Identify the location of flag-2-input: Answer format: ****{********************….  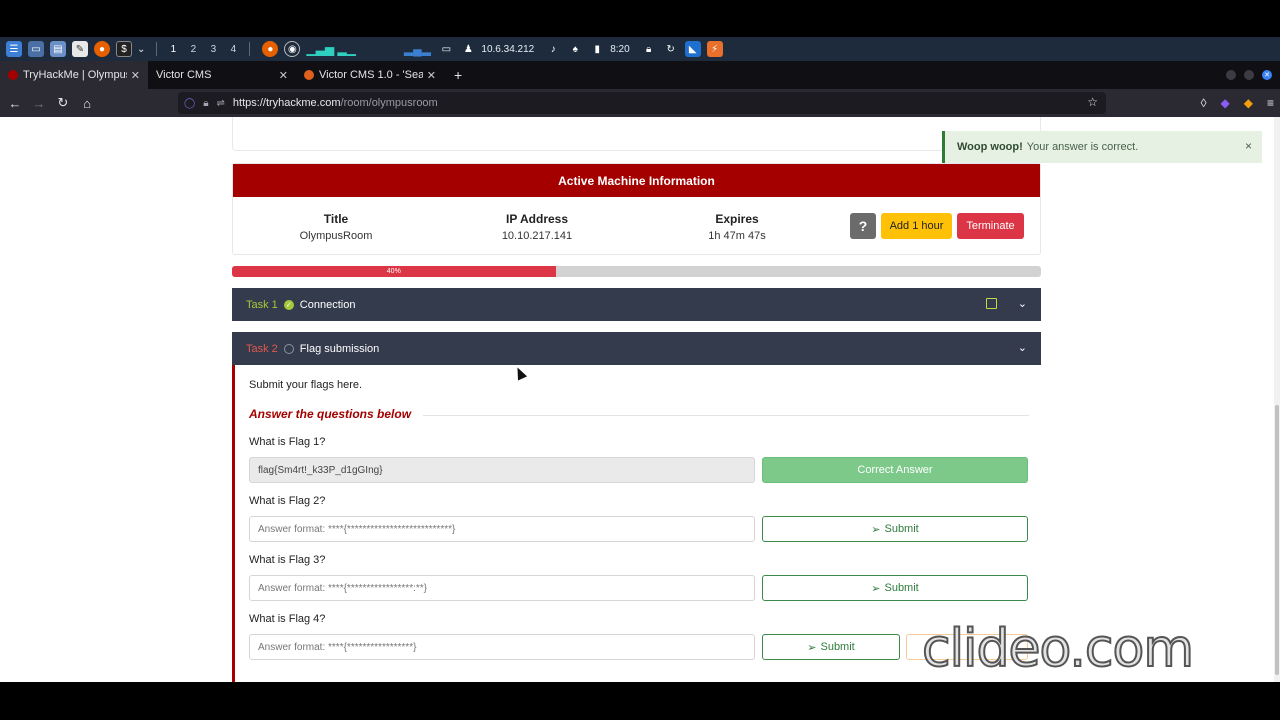
(502, 529).